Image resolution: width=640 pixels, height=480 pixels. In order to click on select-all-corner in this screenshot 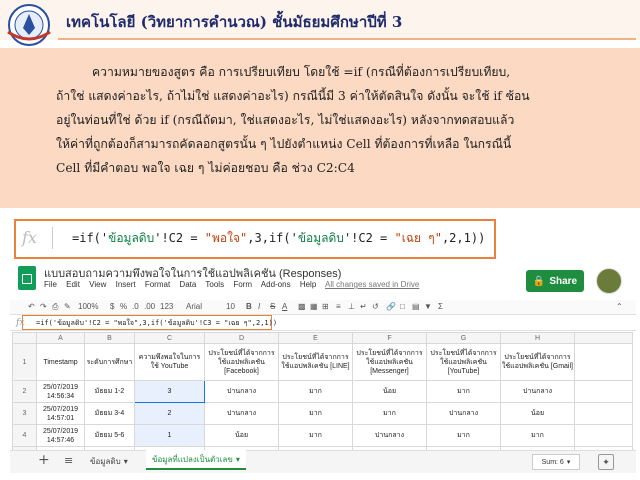, I will do `click(24, 338)`.